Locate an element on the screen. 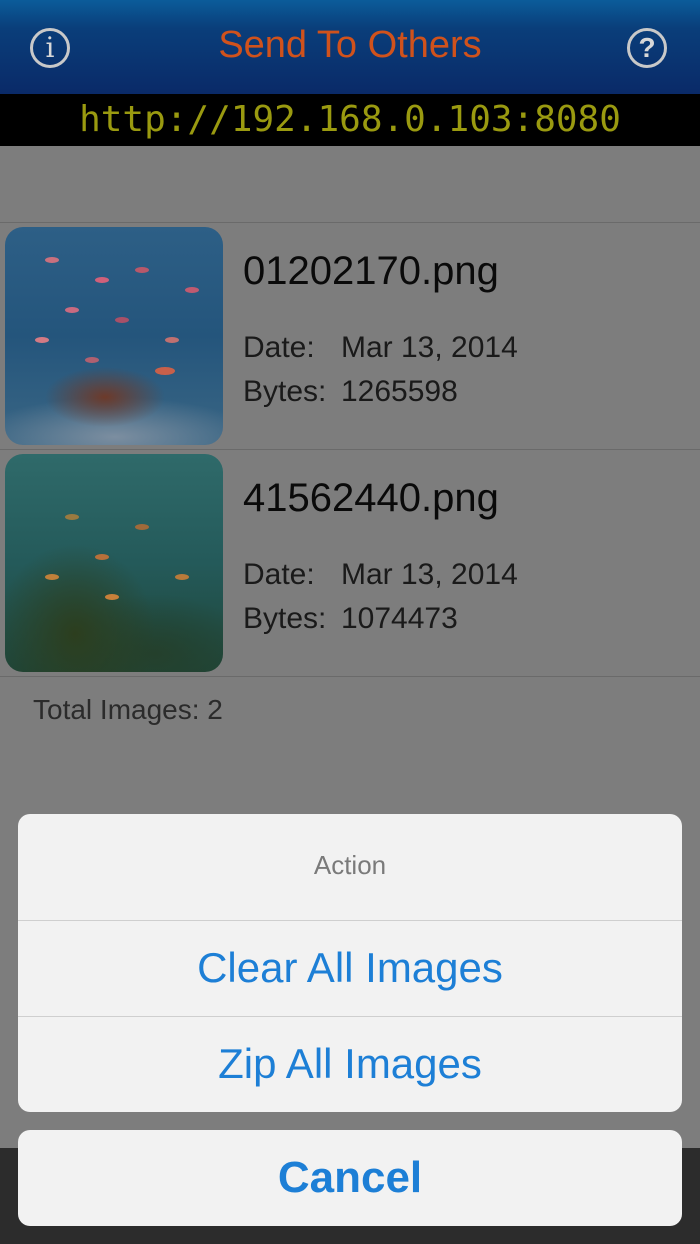 This screenshot has height=1244, width=700. navigation-bar: i Send To Others ? is located at coordinates (350, 47).